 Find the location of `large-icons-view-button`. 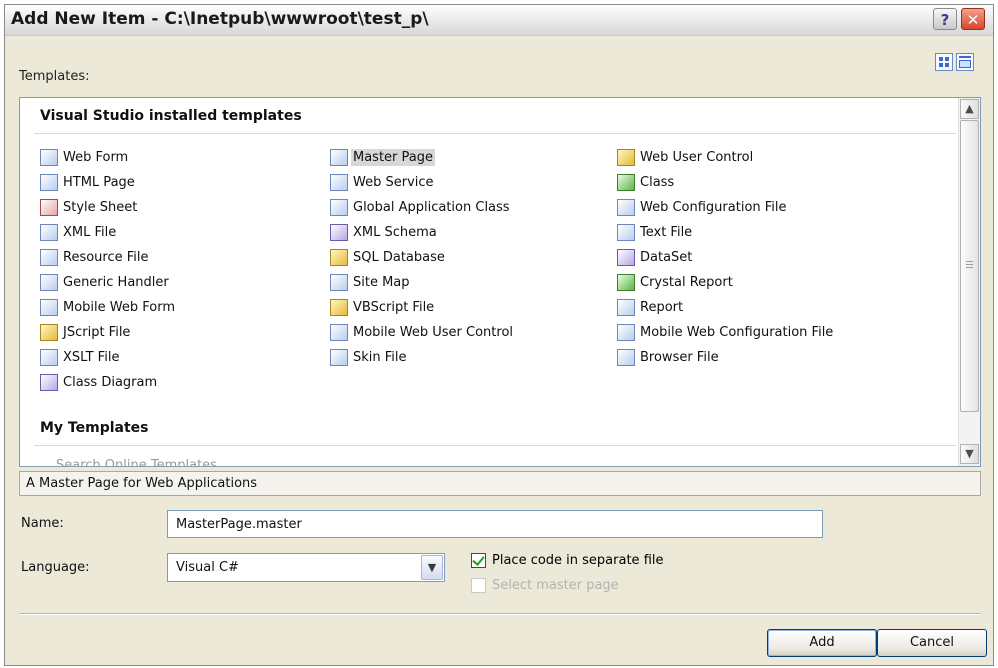

large-icons-view-button is located at coordinates (944, 62).